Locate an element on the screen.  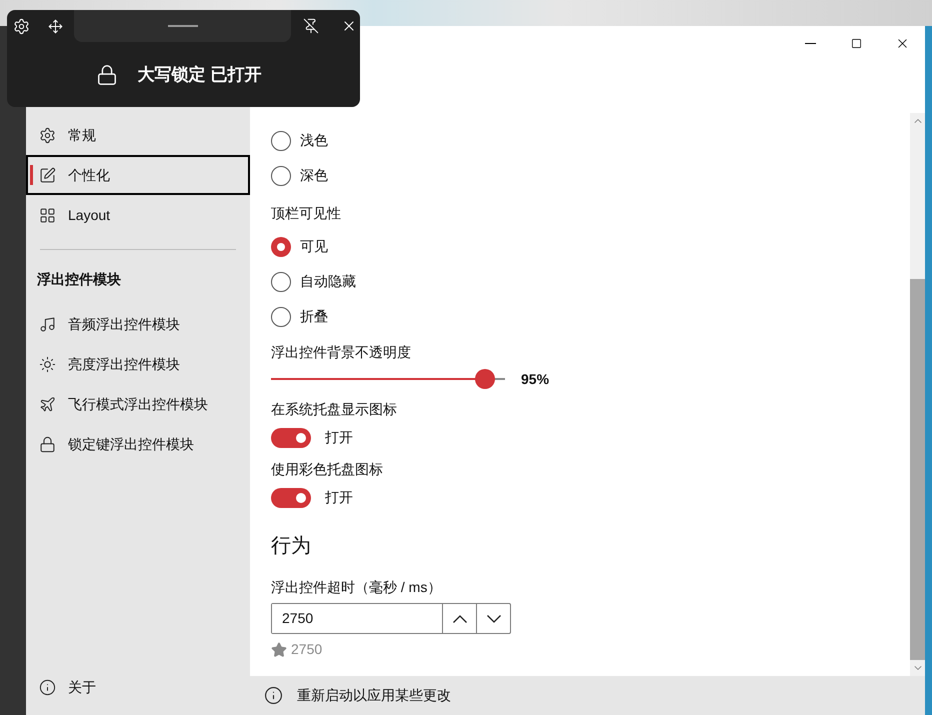
toggle-label: 使用彩色托盘图标 is located at coordinates (327, 469).